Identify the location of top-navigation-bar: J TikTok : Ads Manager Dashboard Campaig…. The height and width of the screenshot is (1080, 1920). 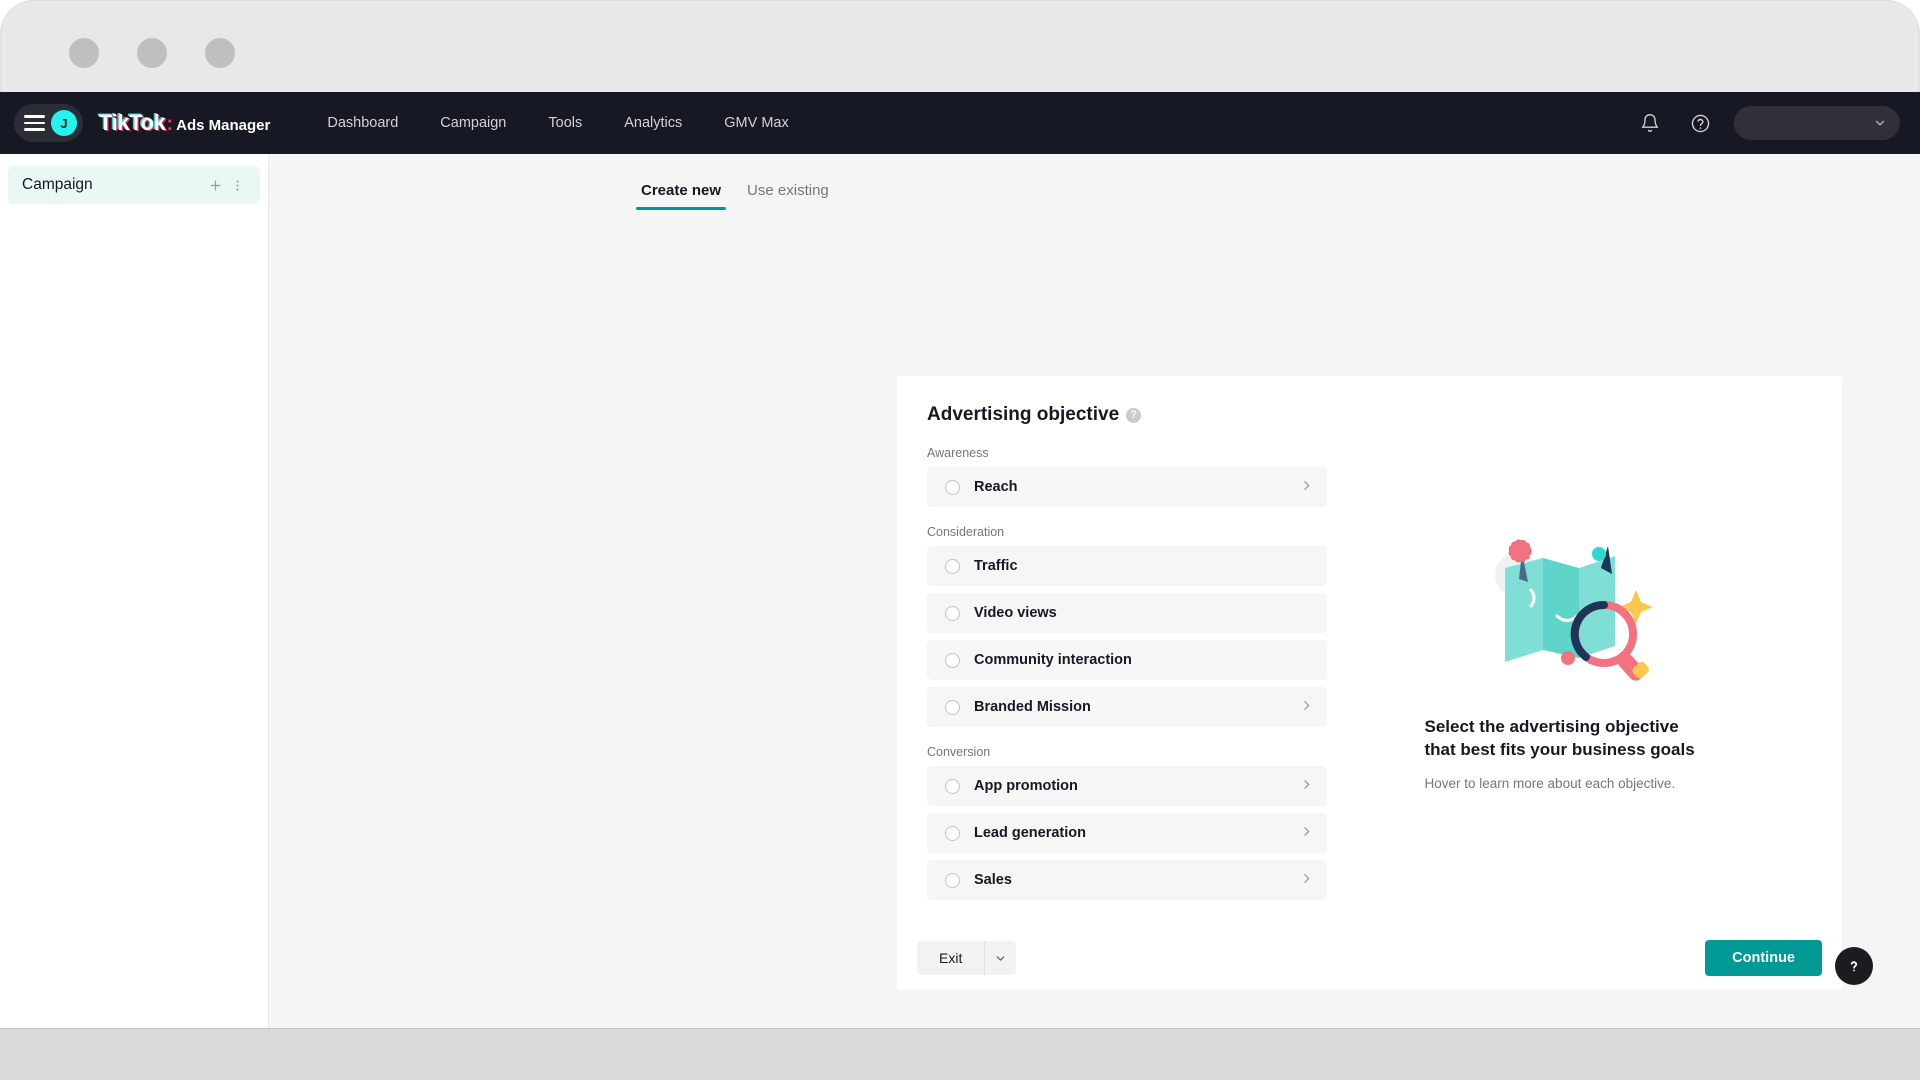
(960, 123).